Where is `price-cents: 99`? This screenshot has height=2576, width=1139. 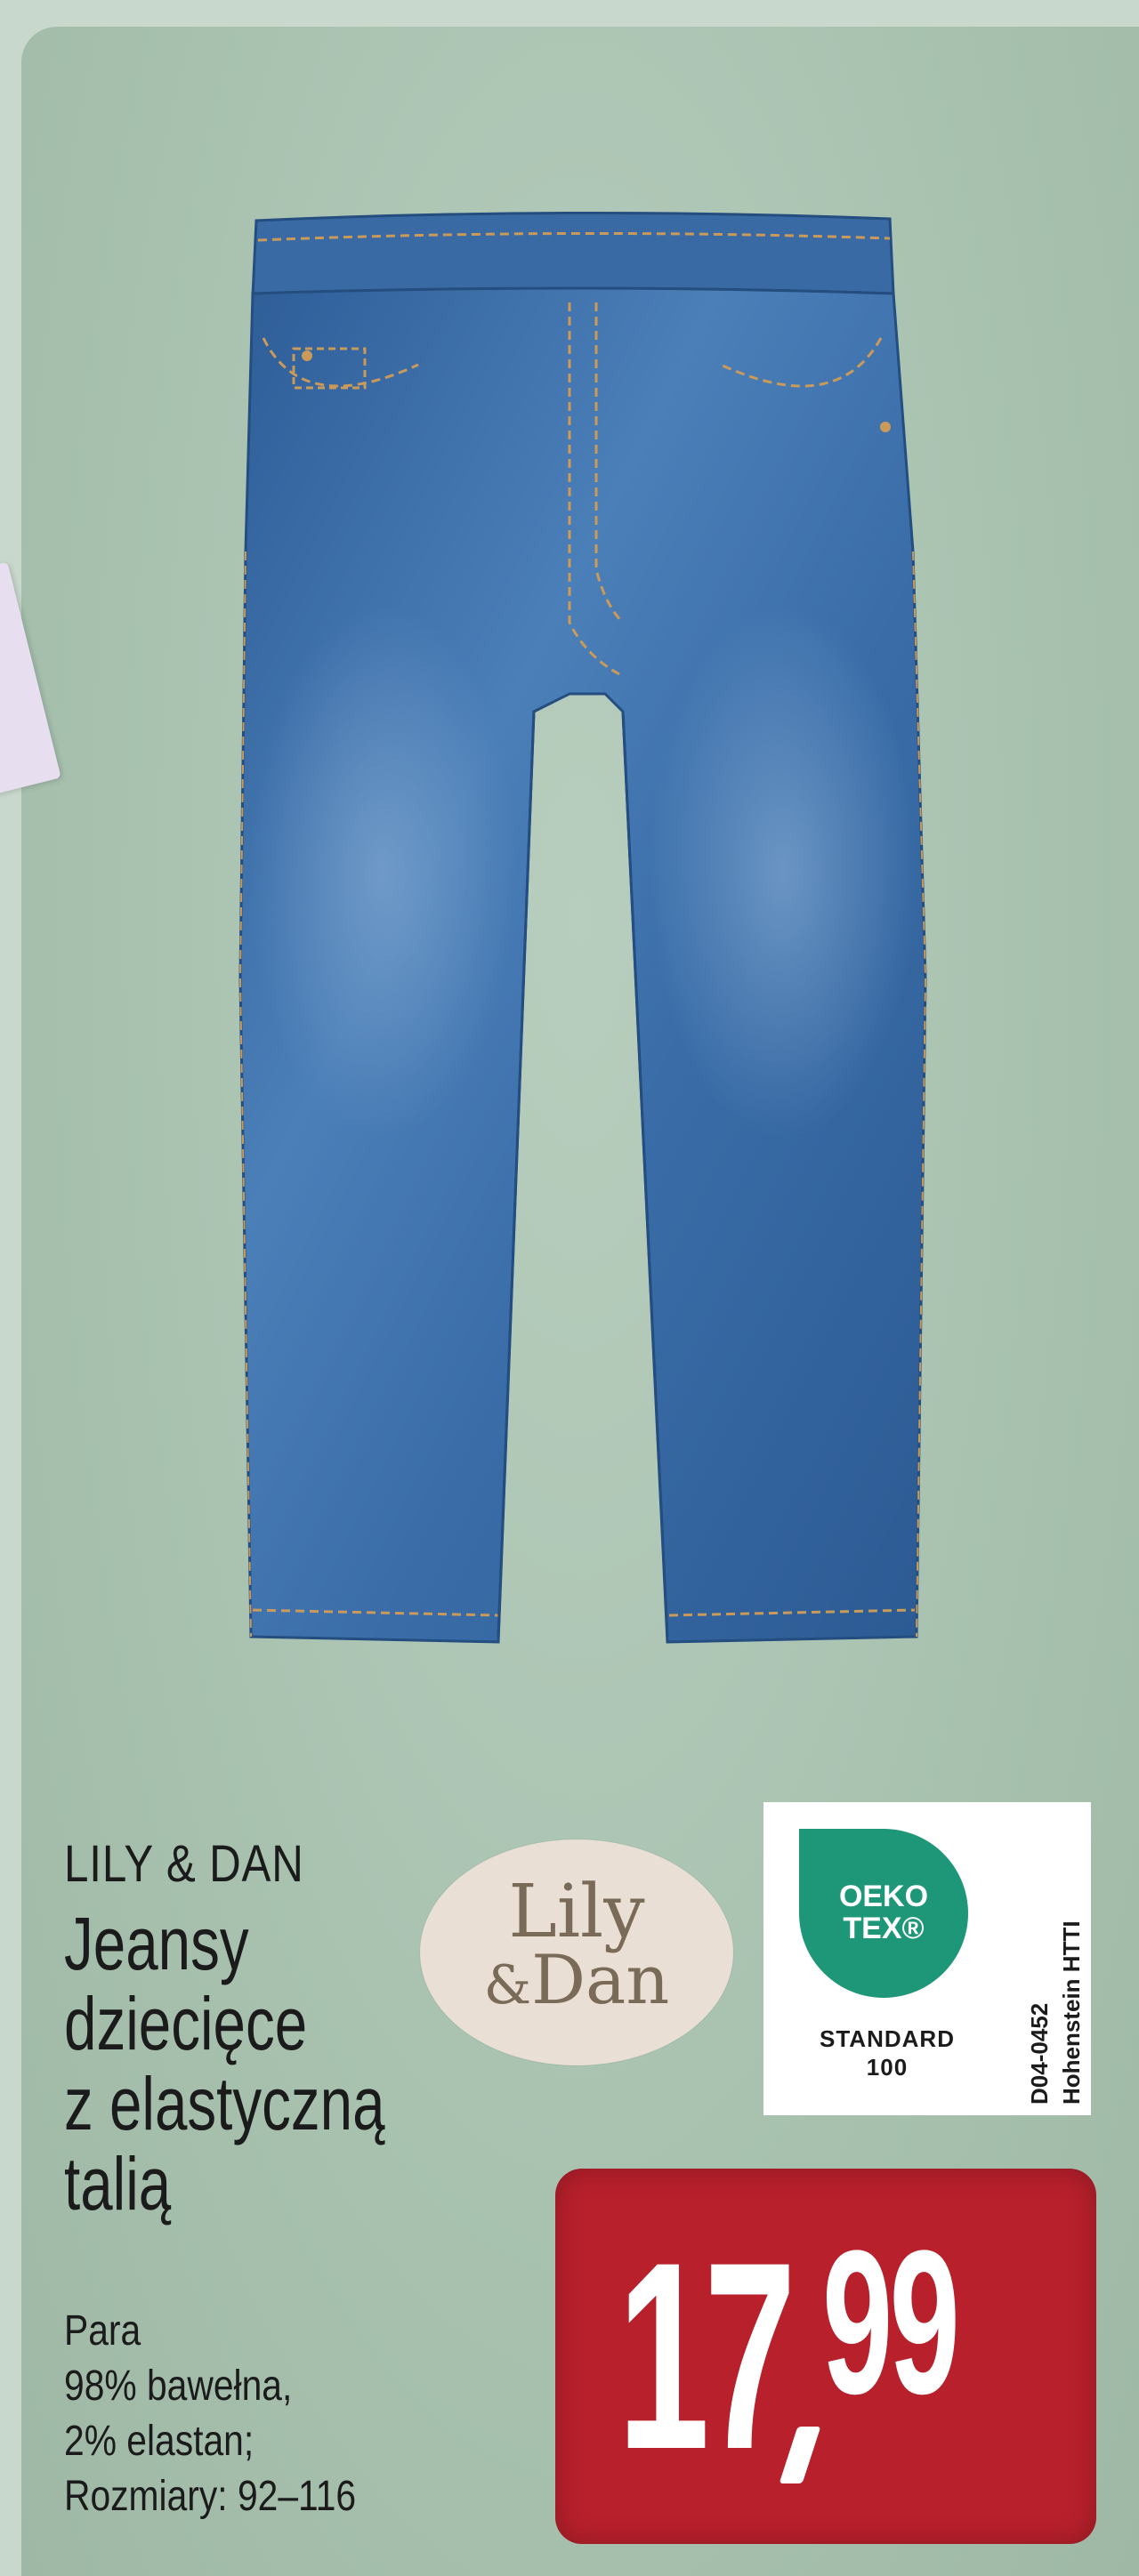 price-cents: 99 is located at coordinates (891, 2322).